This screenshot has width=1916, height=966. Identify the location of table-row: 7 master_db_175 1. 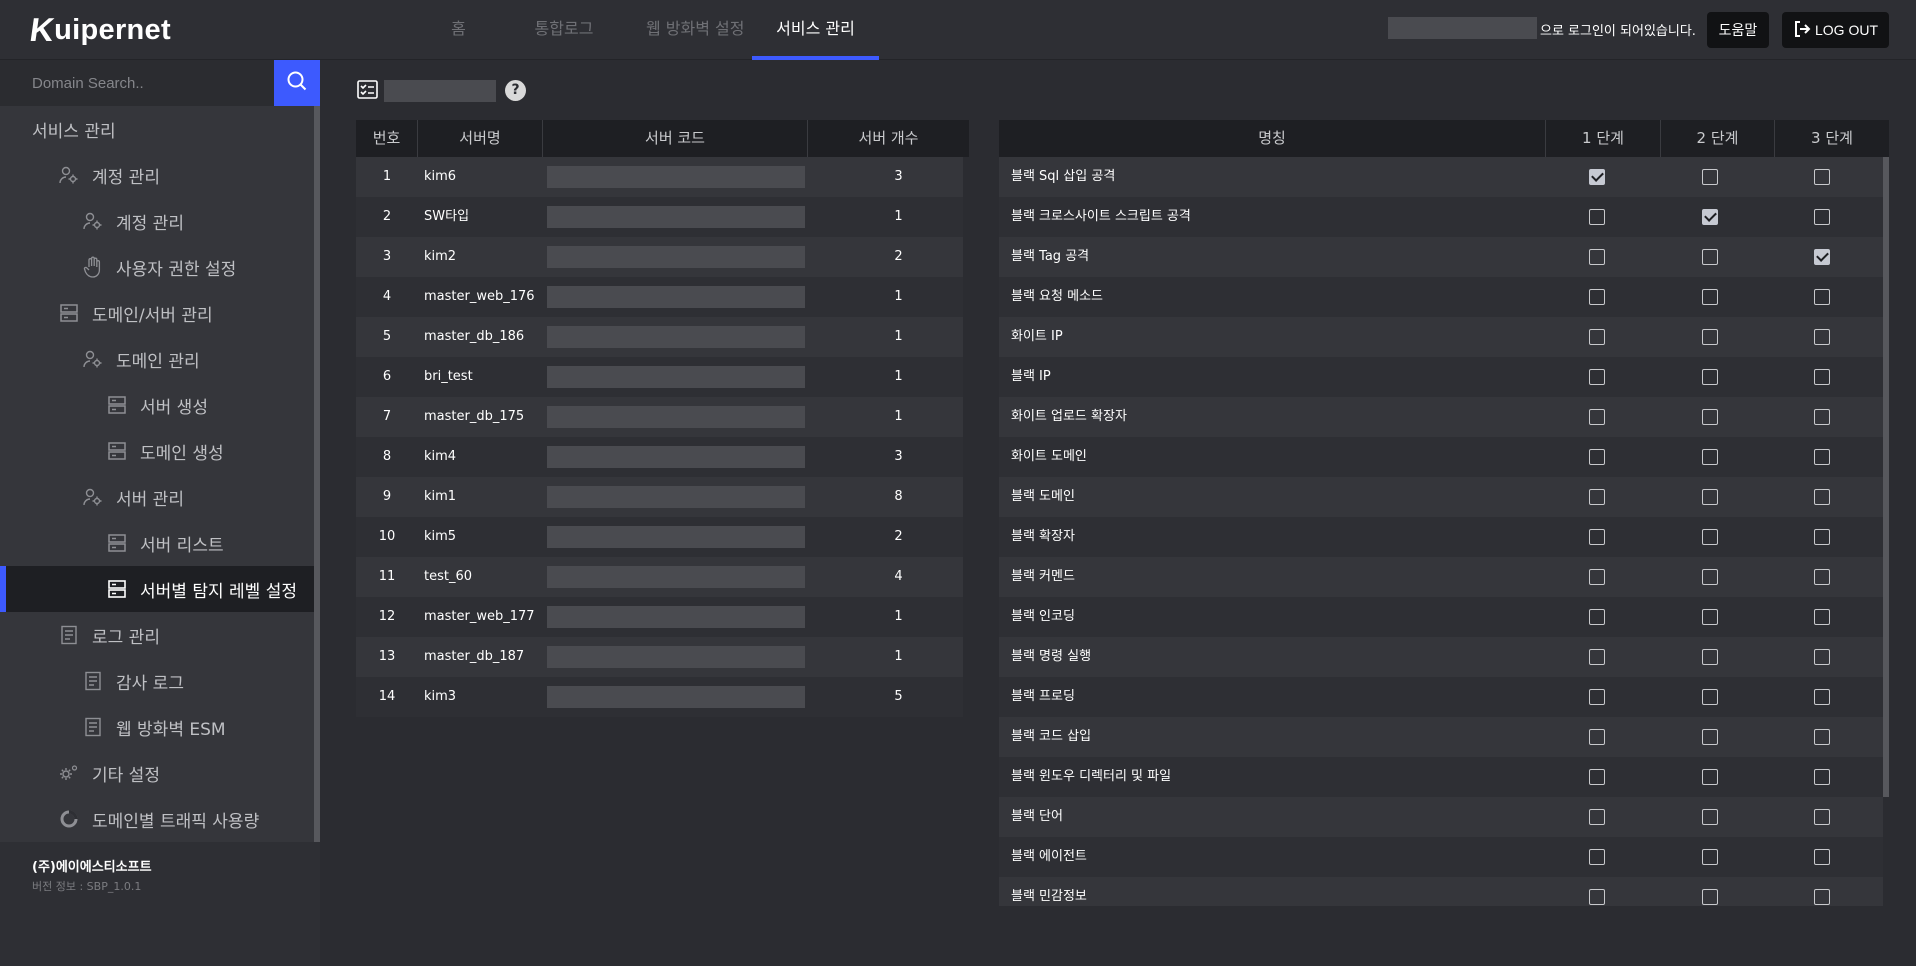
(659, 417).